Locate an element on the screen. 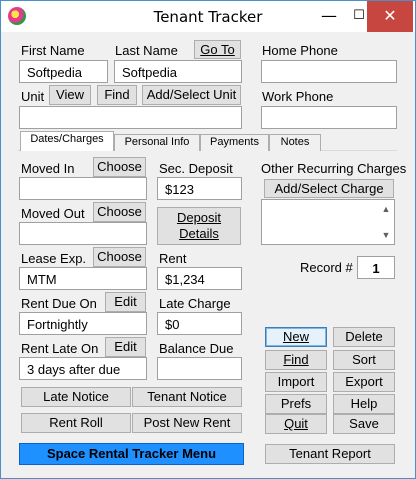  export-button: Export is located at coordinates (364, 382).